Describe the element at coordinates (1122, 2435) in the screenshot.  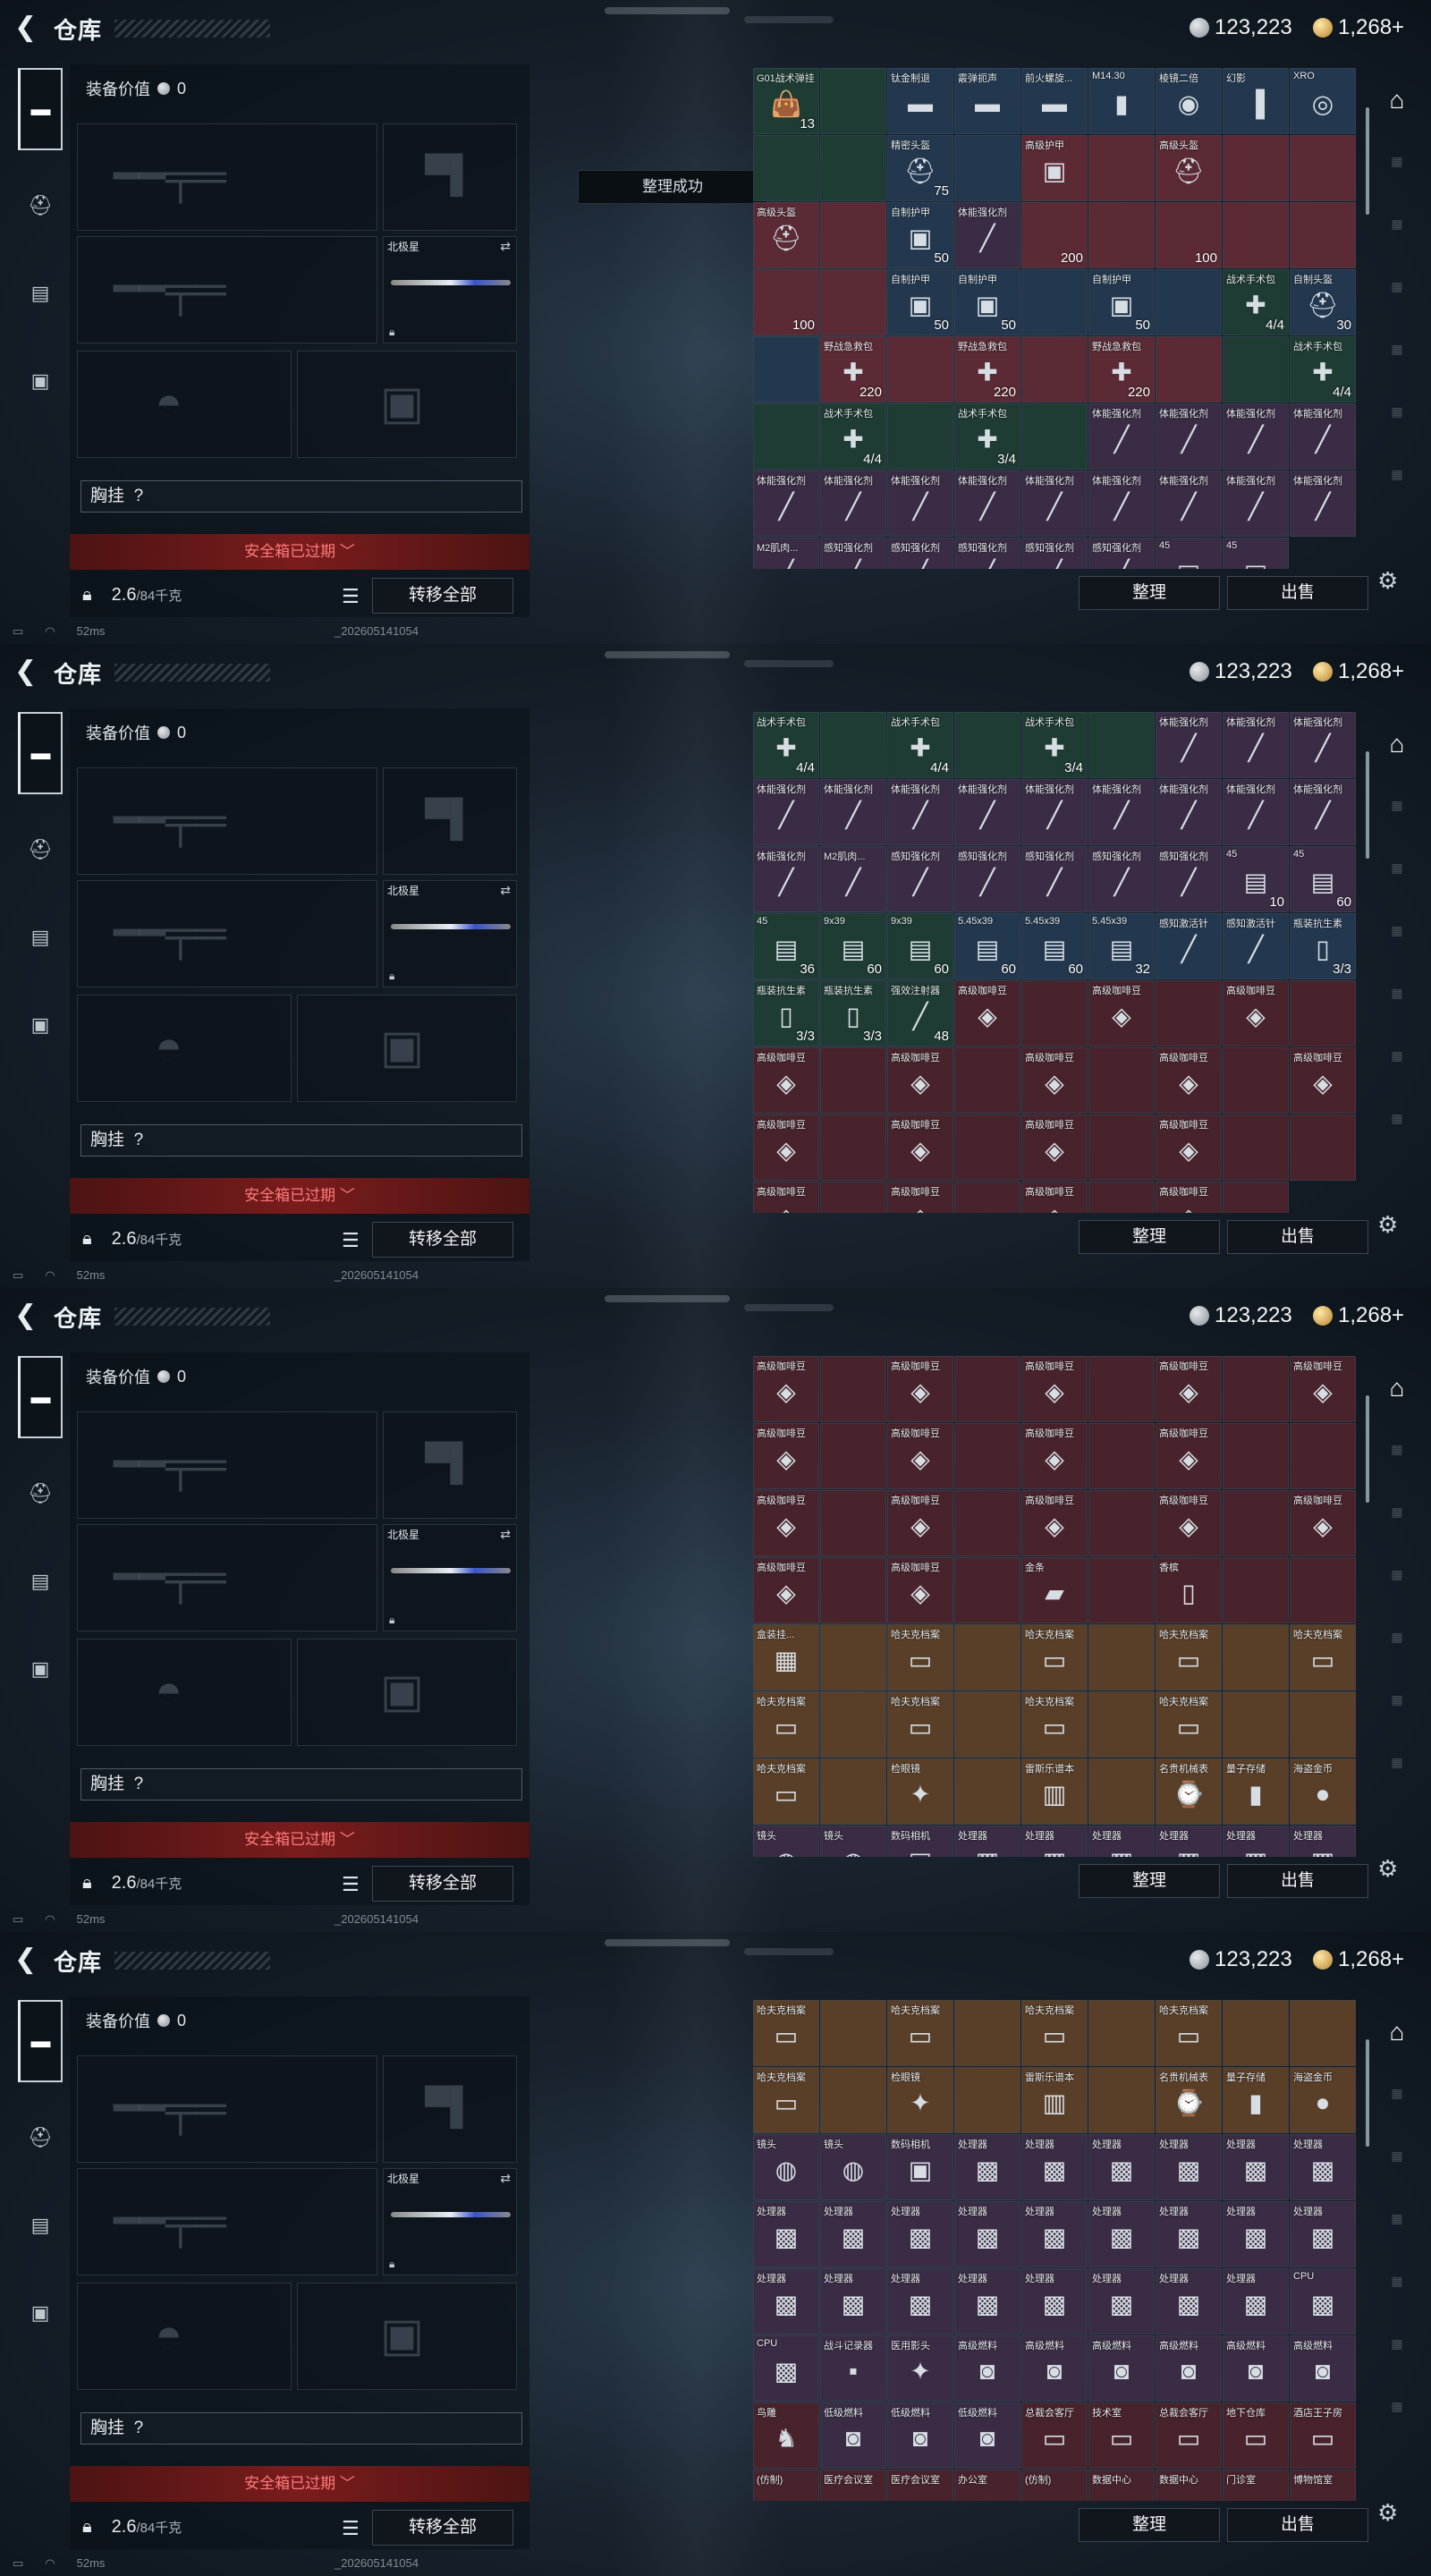
I see `stash-cell: 技术室 ▭` at that location.